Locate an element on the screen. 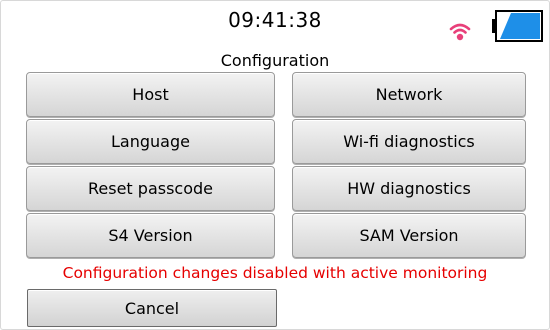  language-button: Language is located at coordinates (150, 141).